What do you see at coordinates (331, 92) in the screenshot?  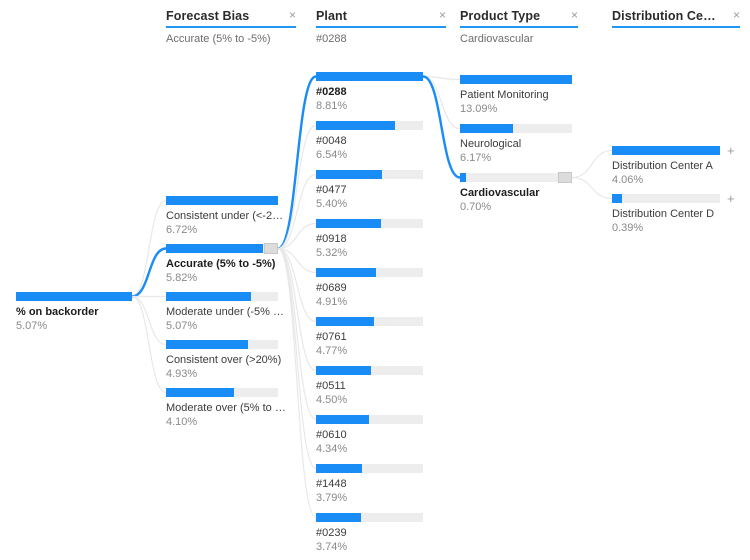 I see `node-label: #0288` at bounding box center [331, 92].